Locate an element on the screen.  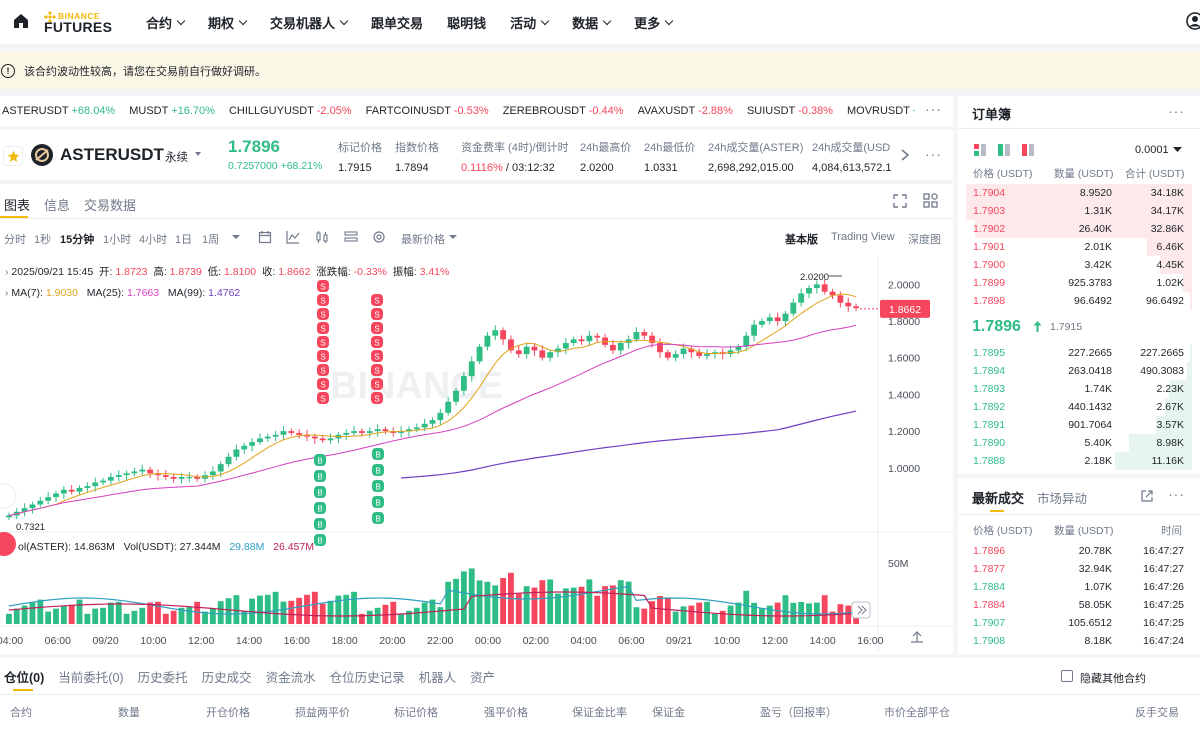
interval-option: 1周 is located at coordinates (210, 239).